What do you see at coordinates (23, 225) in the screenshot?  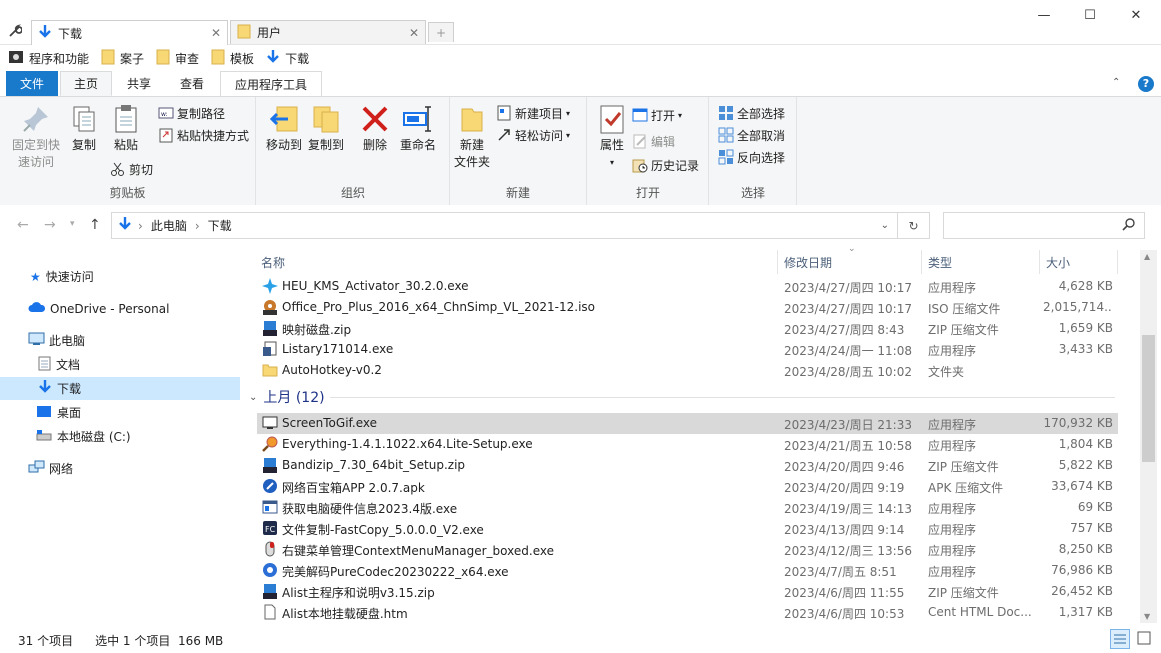 I see `back-arrow-icon: ←` at bounding box center [23, 225].